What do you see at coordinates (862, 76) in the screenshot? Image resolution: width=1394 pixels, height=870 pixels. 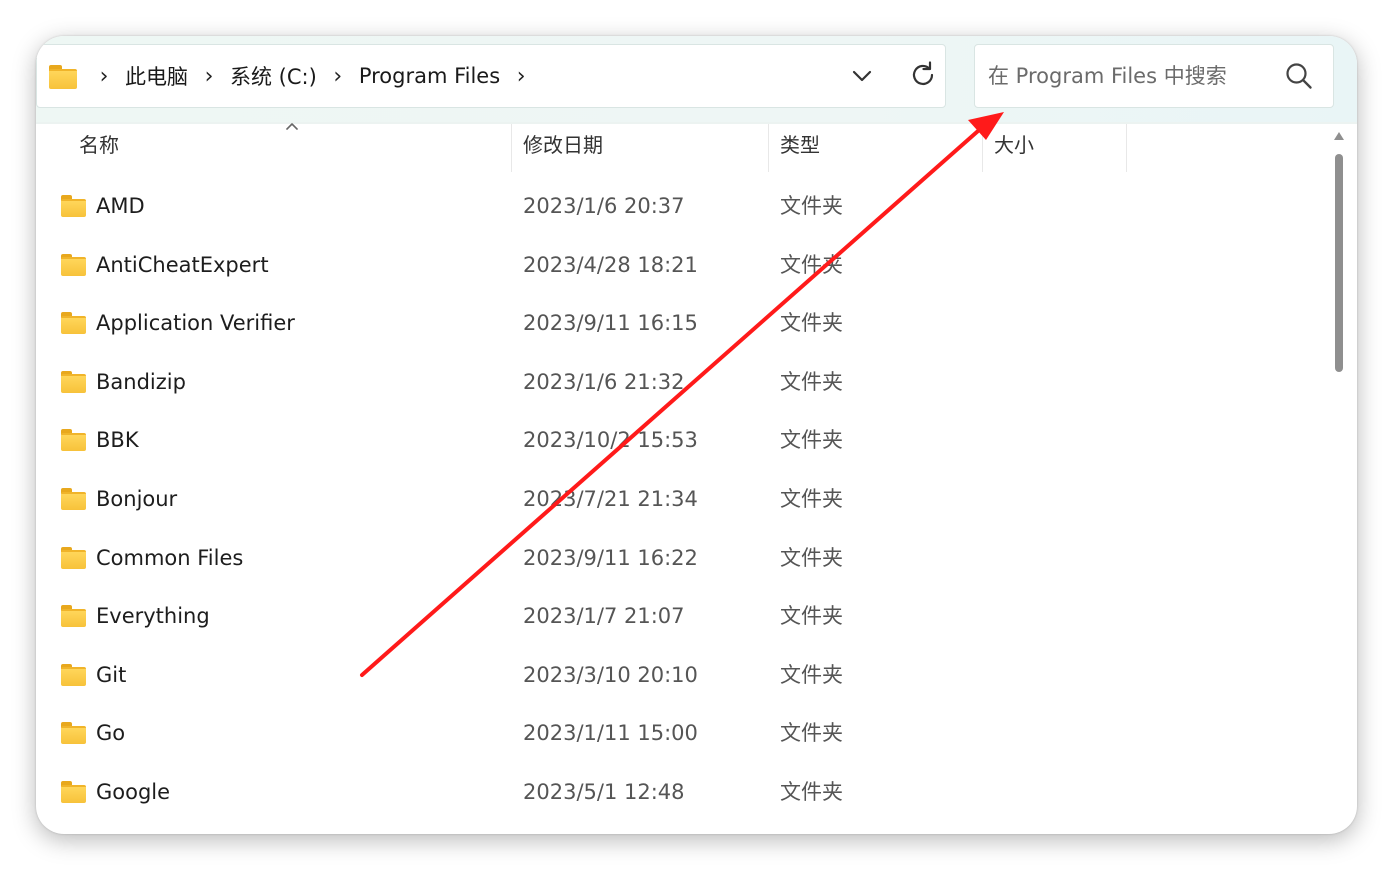 I see `chevron-down-icon` at bounding box center [862, 76].